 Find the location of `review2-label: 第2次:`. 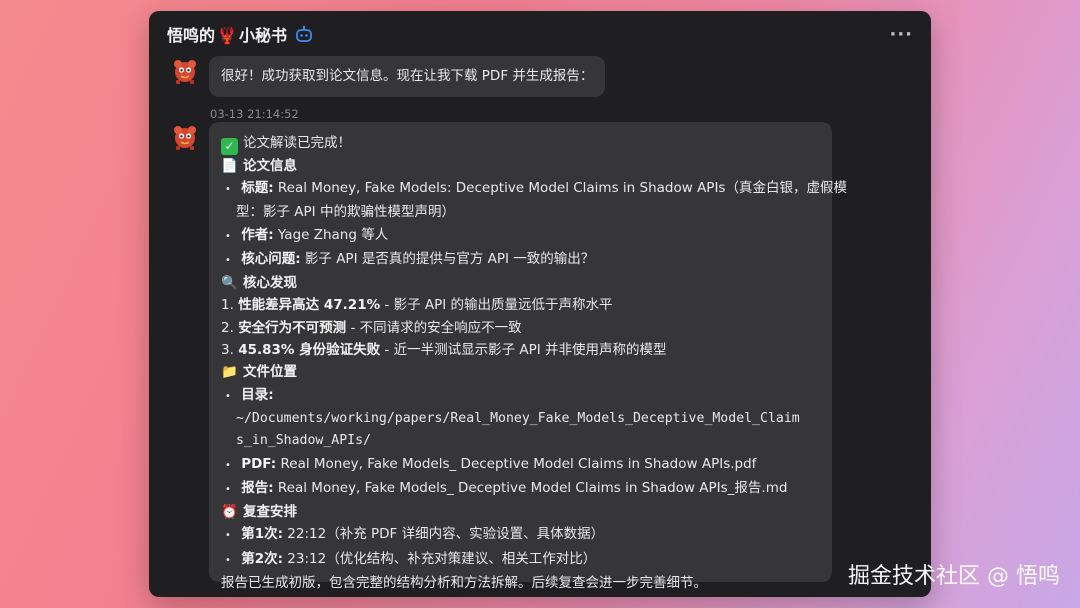

review2-label: 第2次: is located at coordinates (262, 558).